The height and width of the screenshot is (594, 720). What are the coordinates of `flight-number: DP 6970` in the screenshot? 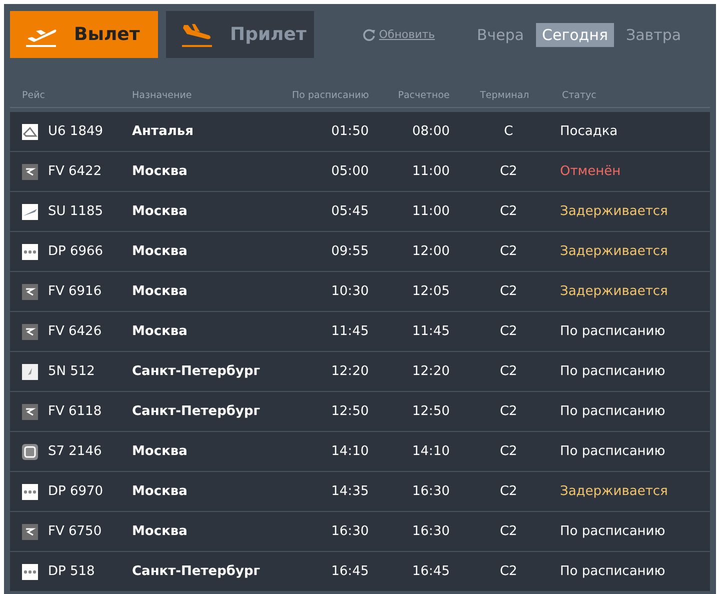 It's located at (76, 491).